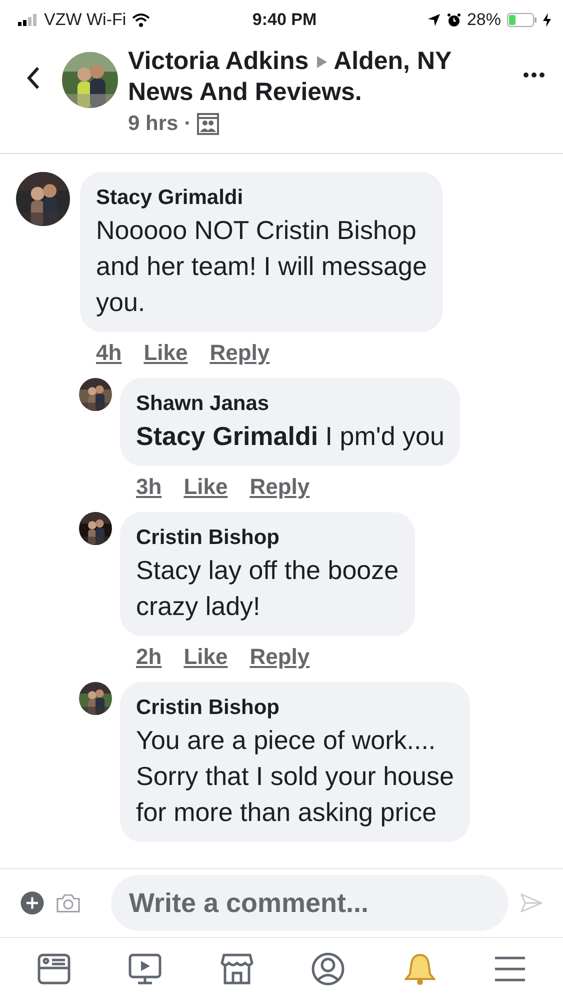 The width and height of the screenshot is (563, 1000). What do you see at coordinates (85, 20) in the screenshot?
I see `carrier-name: VZW Wi-Fi` at bounding box center [85, 20].